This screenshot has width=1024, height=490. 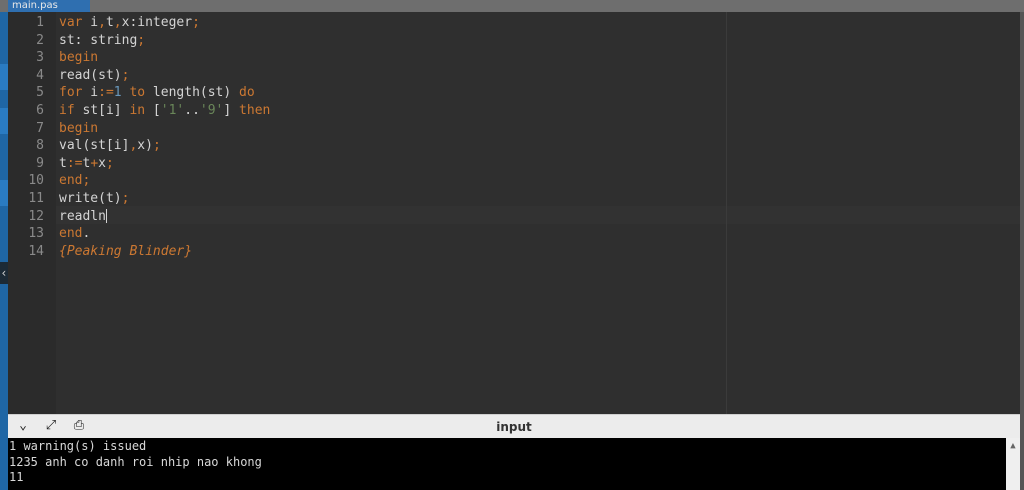 What do you see at coordinates (40, 110) in the screenshot?
I see `line-number: 6` at bounding box center [40, 110].